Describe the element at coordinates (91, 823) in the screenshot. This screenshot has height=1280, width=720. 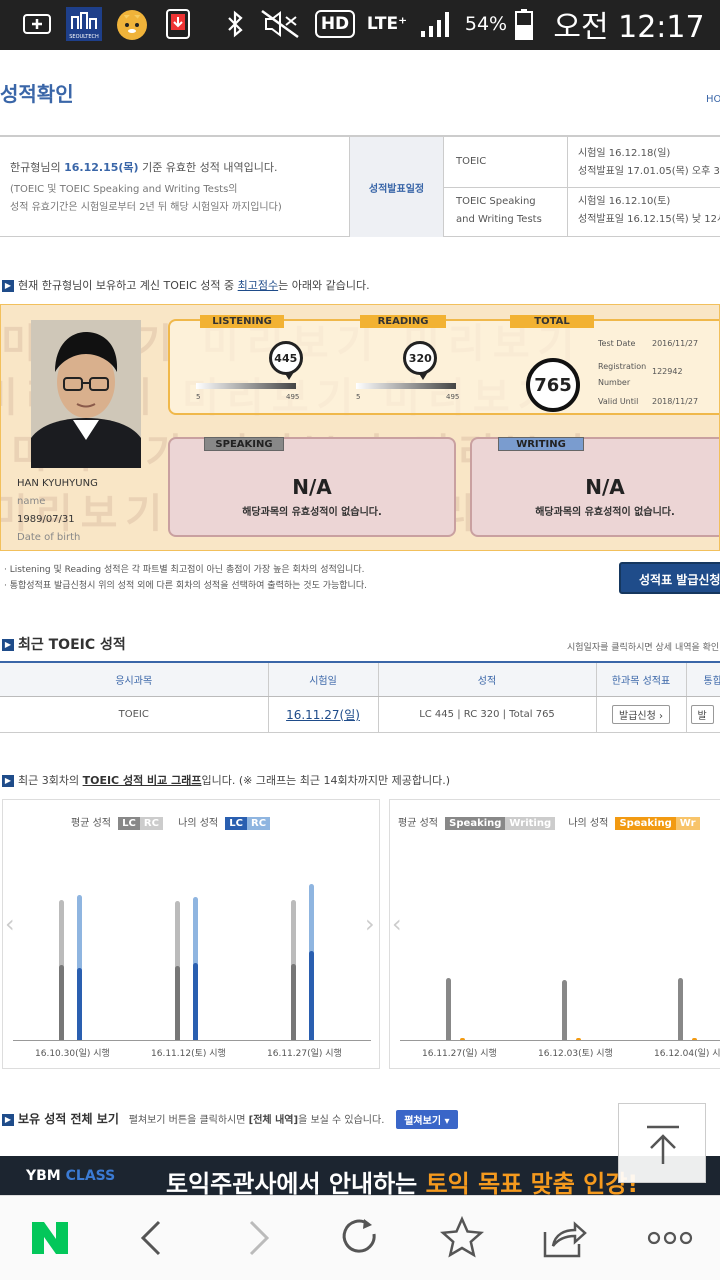
I see `legend-average: 평균 성적` at that location.